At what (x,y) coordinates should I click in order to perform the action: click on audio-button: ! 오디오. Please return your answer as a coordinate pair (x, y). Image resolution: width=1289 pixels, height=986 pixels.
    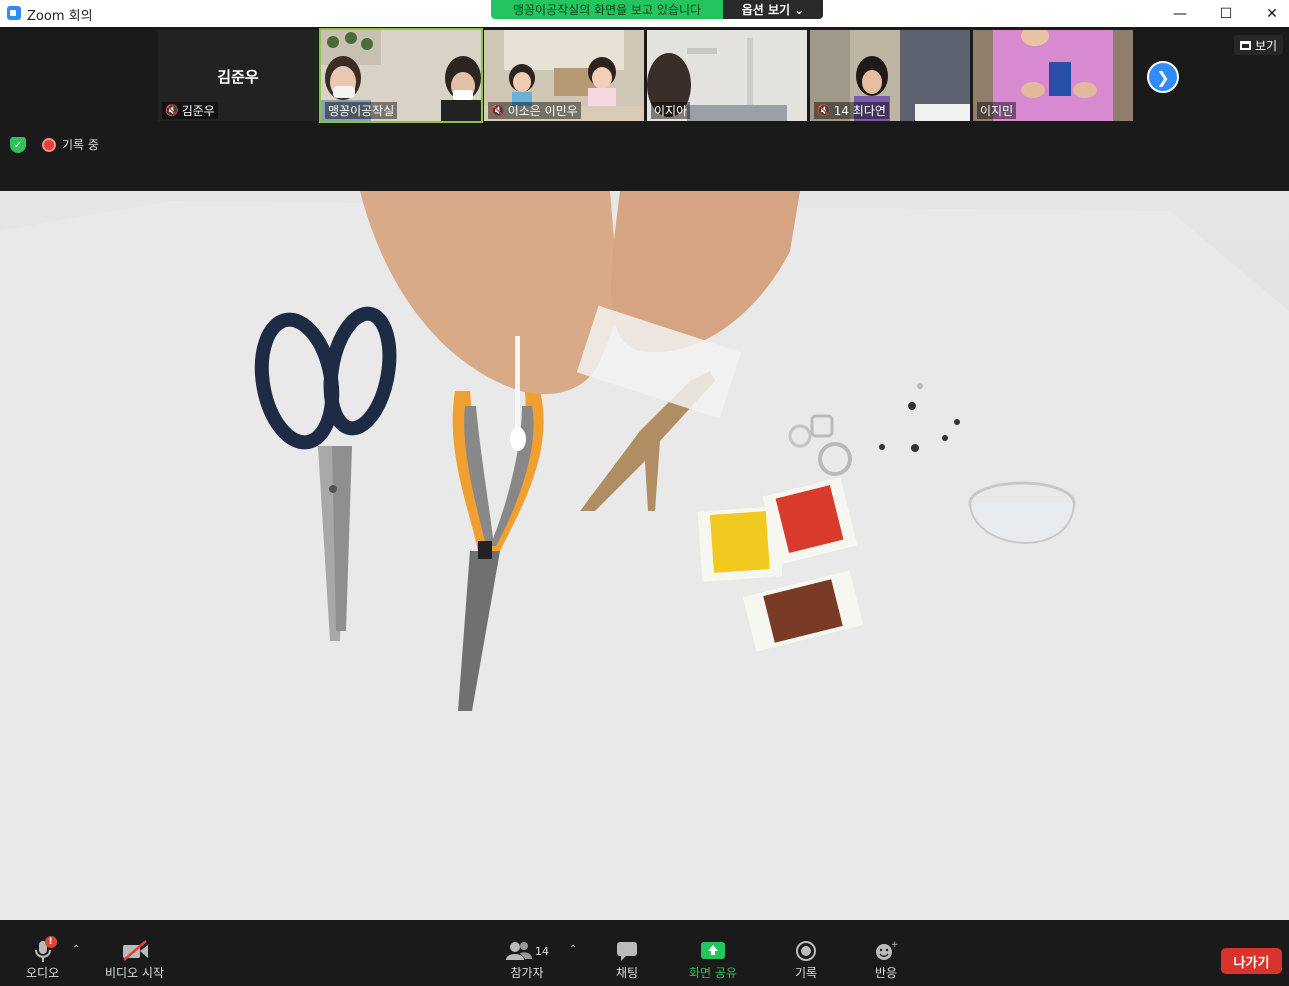
    Looking at the image, I should click on (43, 958).